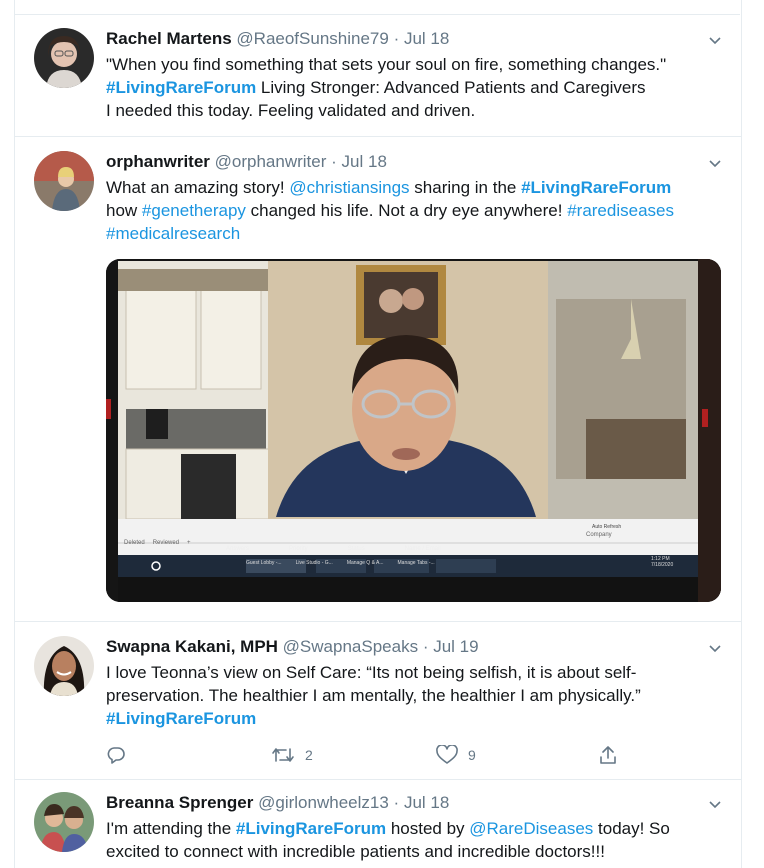 The height and width of the screenshot is (868, 764). What do you see at coordinates (531, 828) in the screenshot?
I see `mention-link: @RareDiseases` at bounding box center [531, 828].